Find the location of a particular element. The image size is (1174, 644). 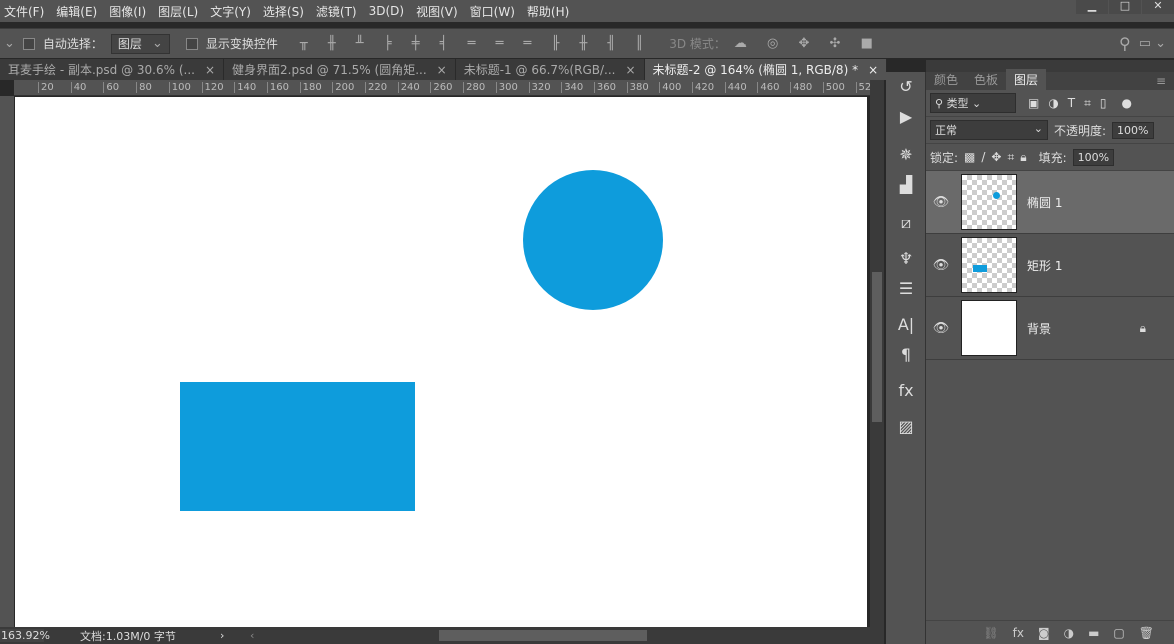

tab-color: 颜色 is located at coordinates (946, 79).